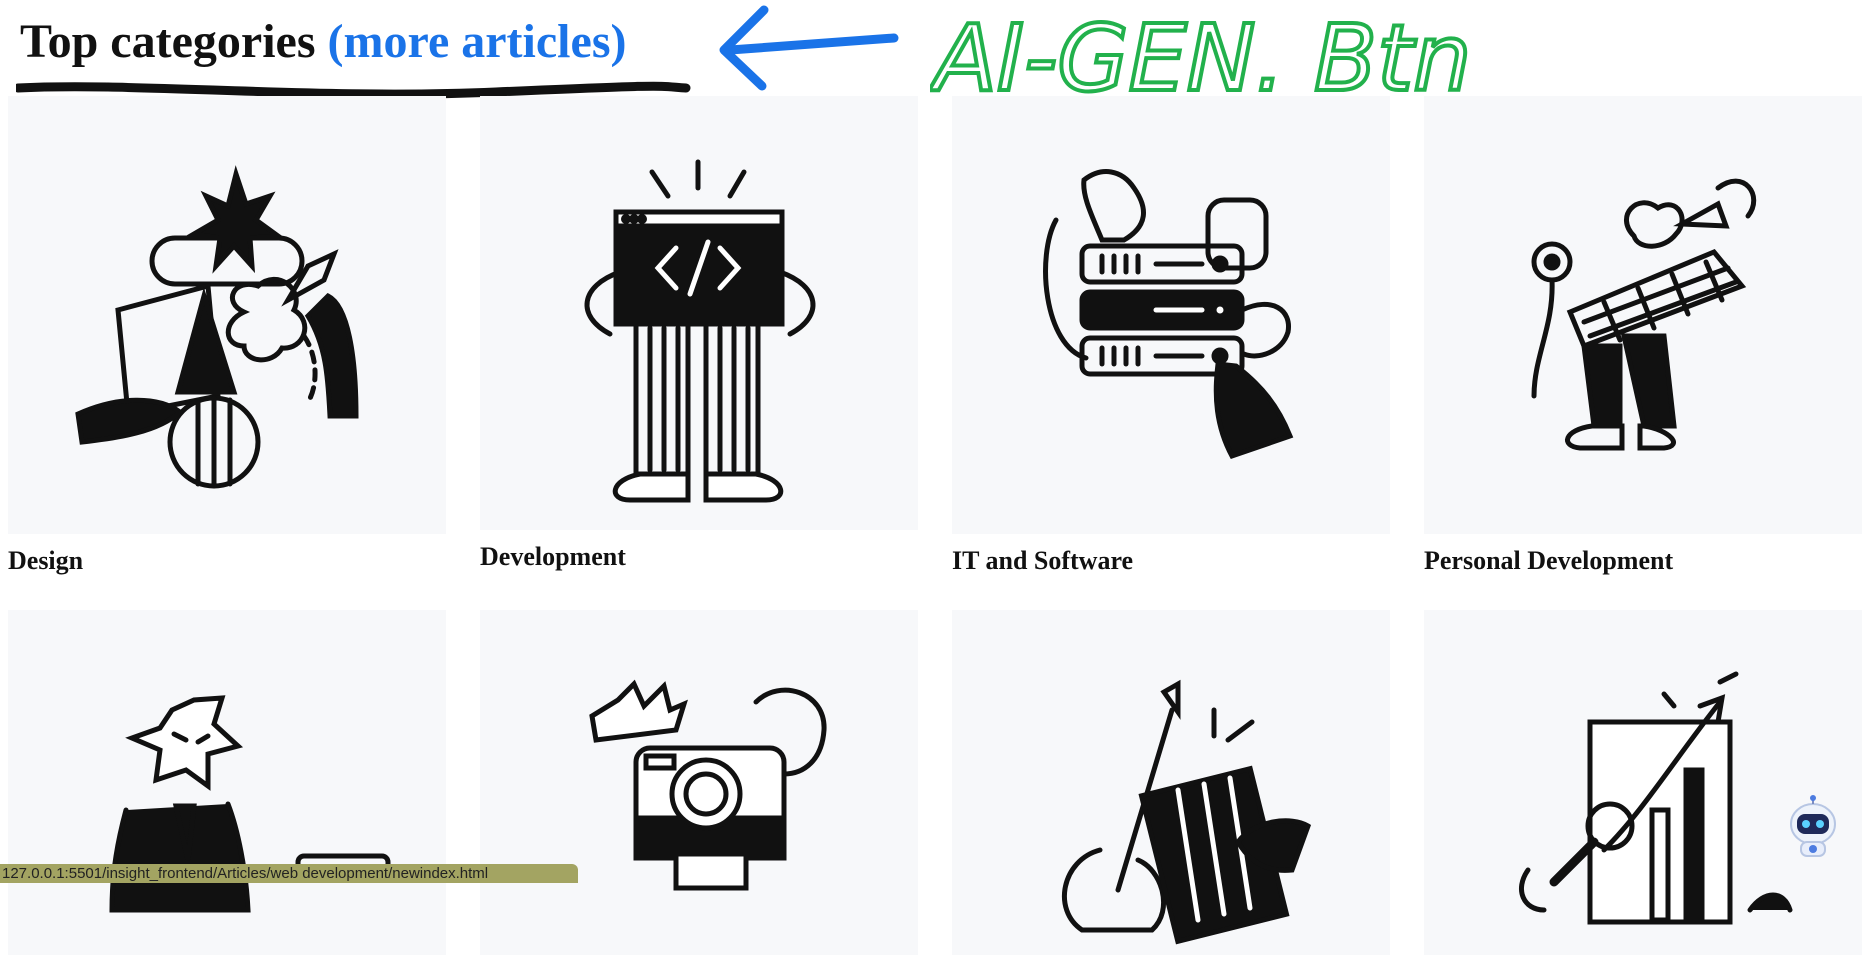  I want to click on code-window-illustration, so click(699, 313).